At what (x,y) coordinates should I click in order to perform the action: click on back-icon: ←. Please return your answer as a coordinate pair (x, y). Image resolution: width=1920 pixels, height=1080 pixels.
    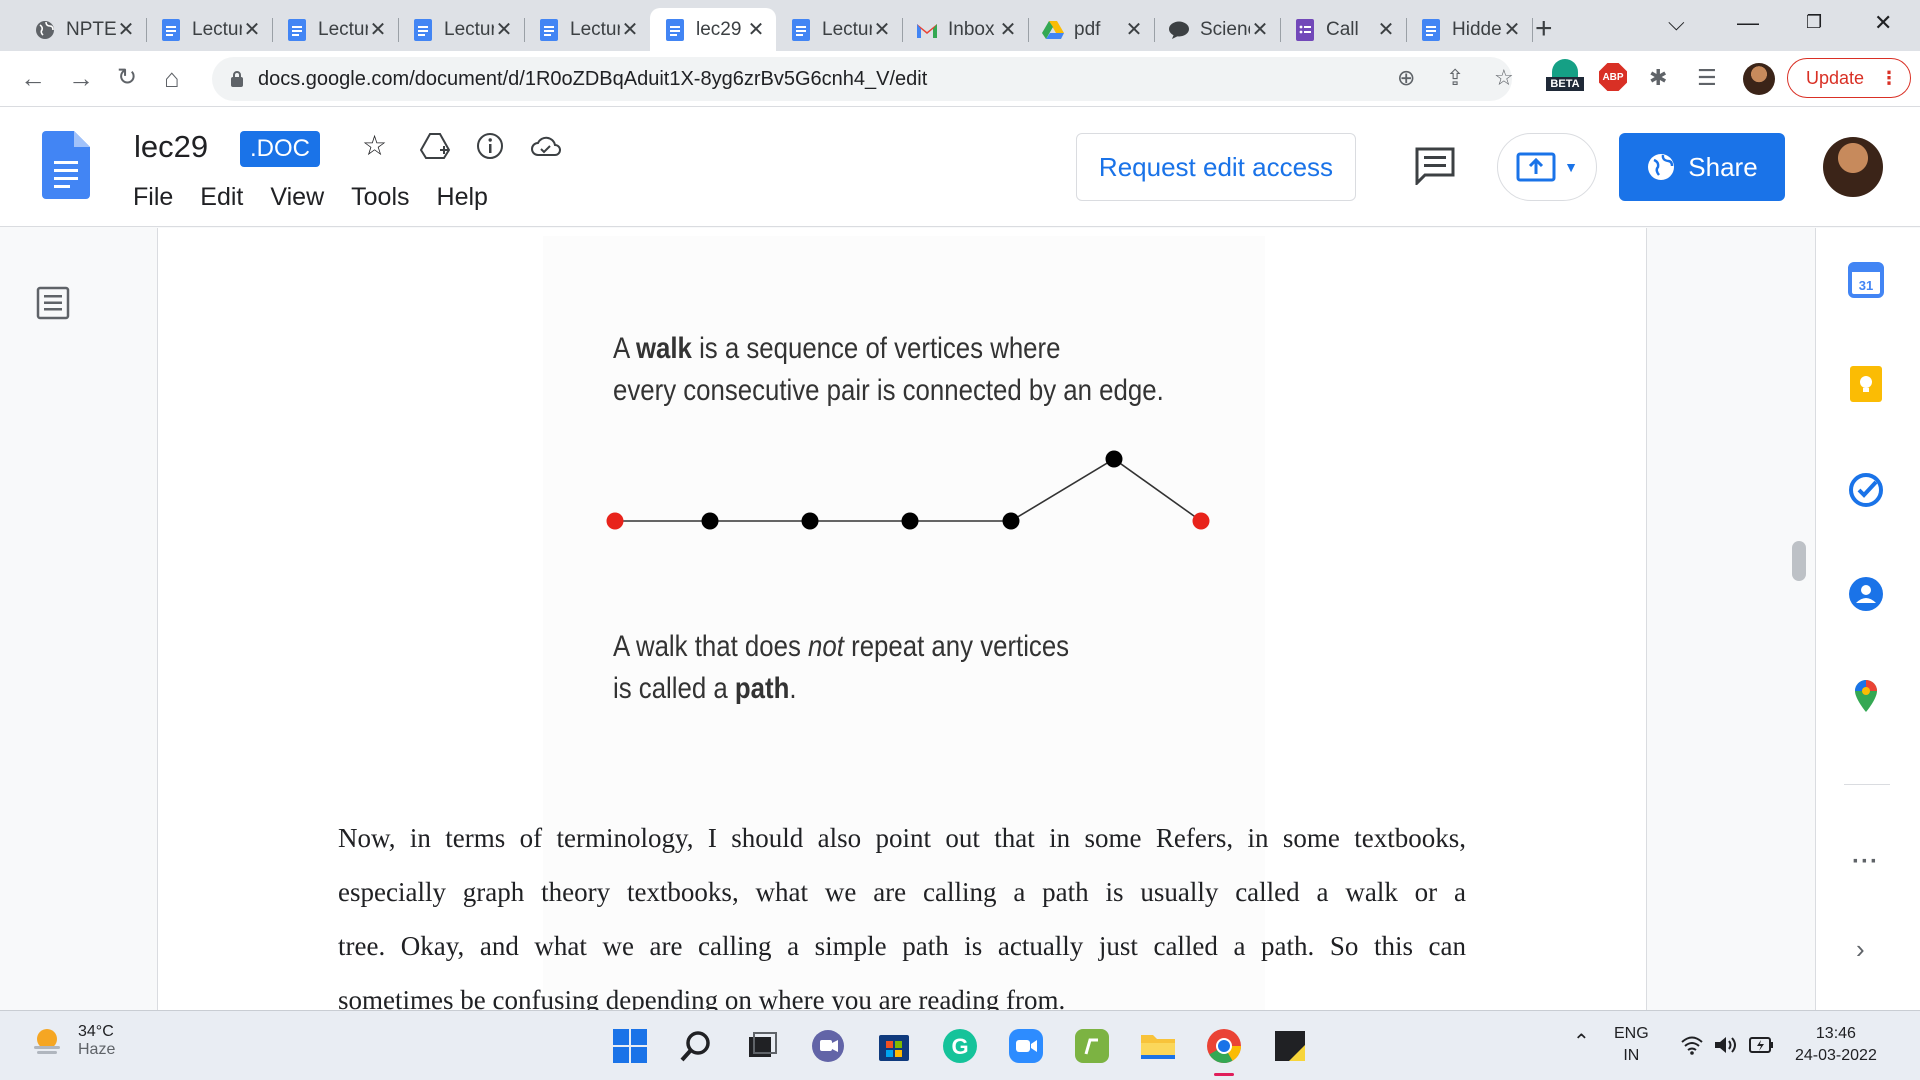
    Looking at the image, I should click on (33, 78).